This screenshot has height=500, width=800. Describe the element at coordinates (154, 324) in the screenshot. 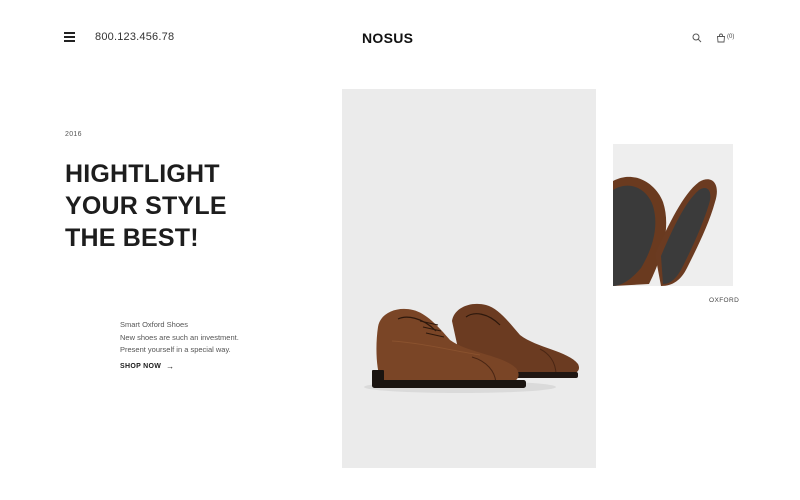

I see `description-line: Smart Oxford Shoes` at that location.